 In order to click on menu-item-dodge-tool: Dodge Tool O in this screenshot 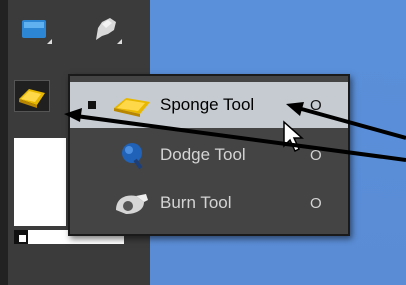, I will do `click(209, 155)`.